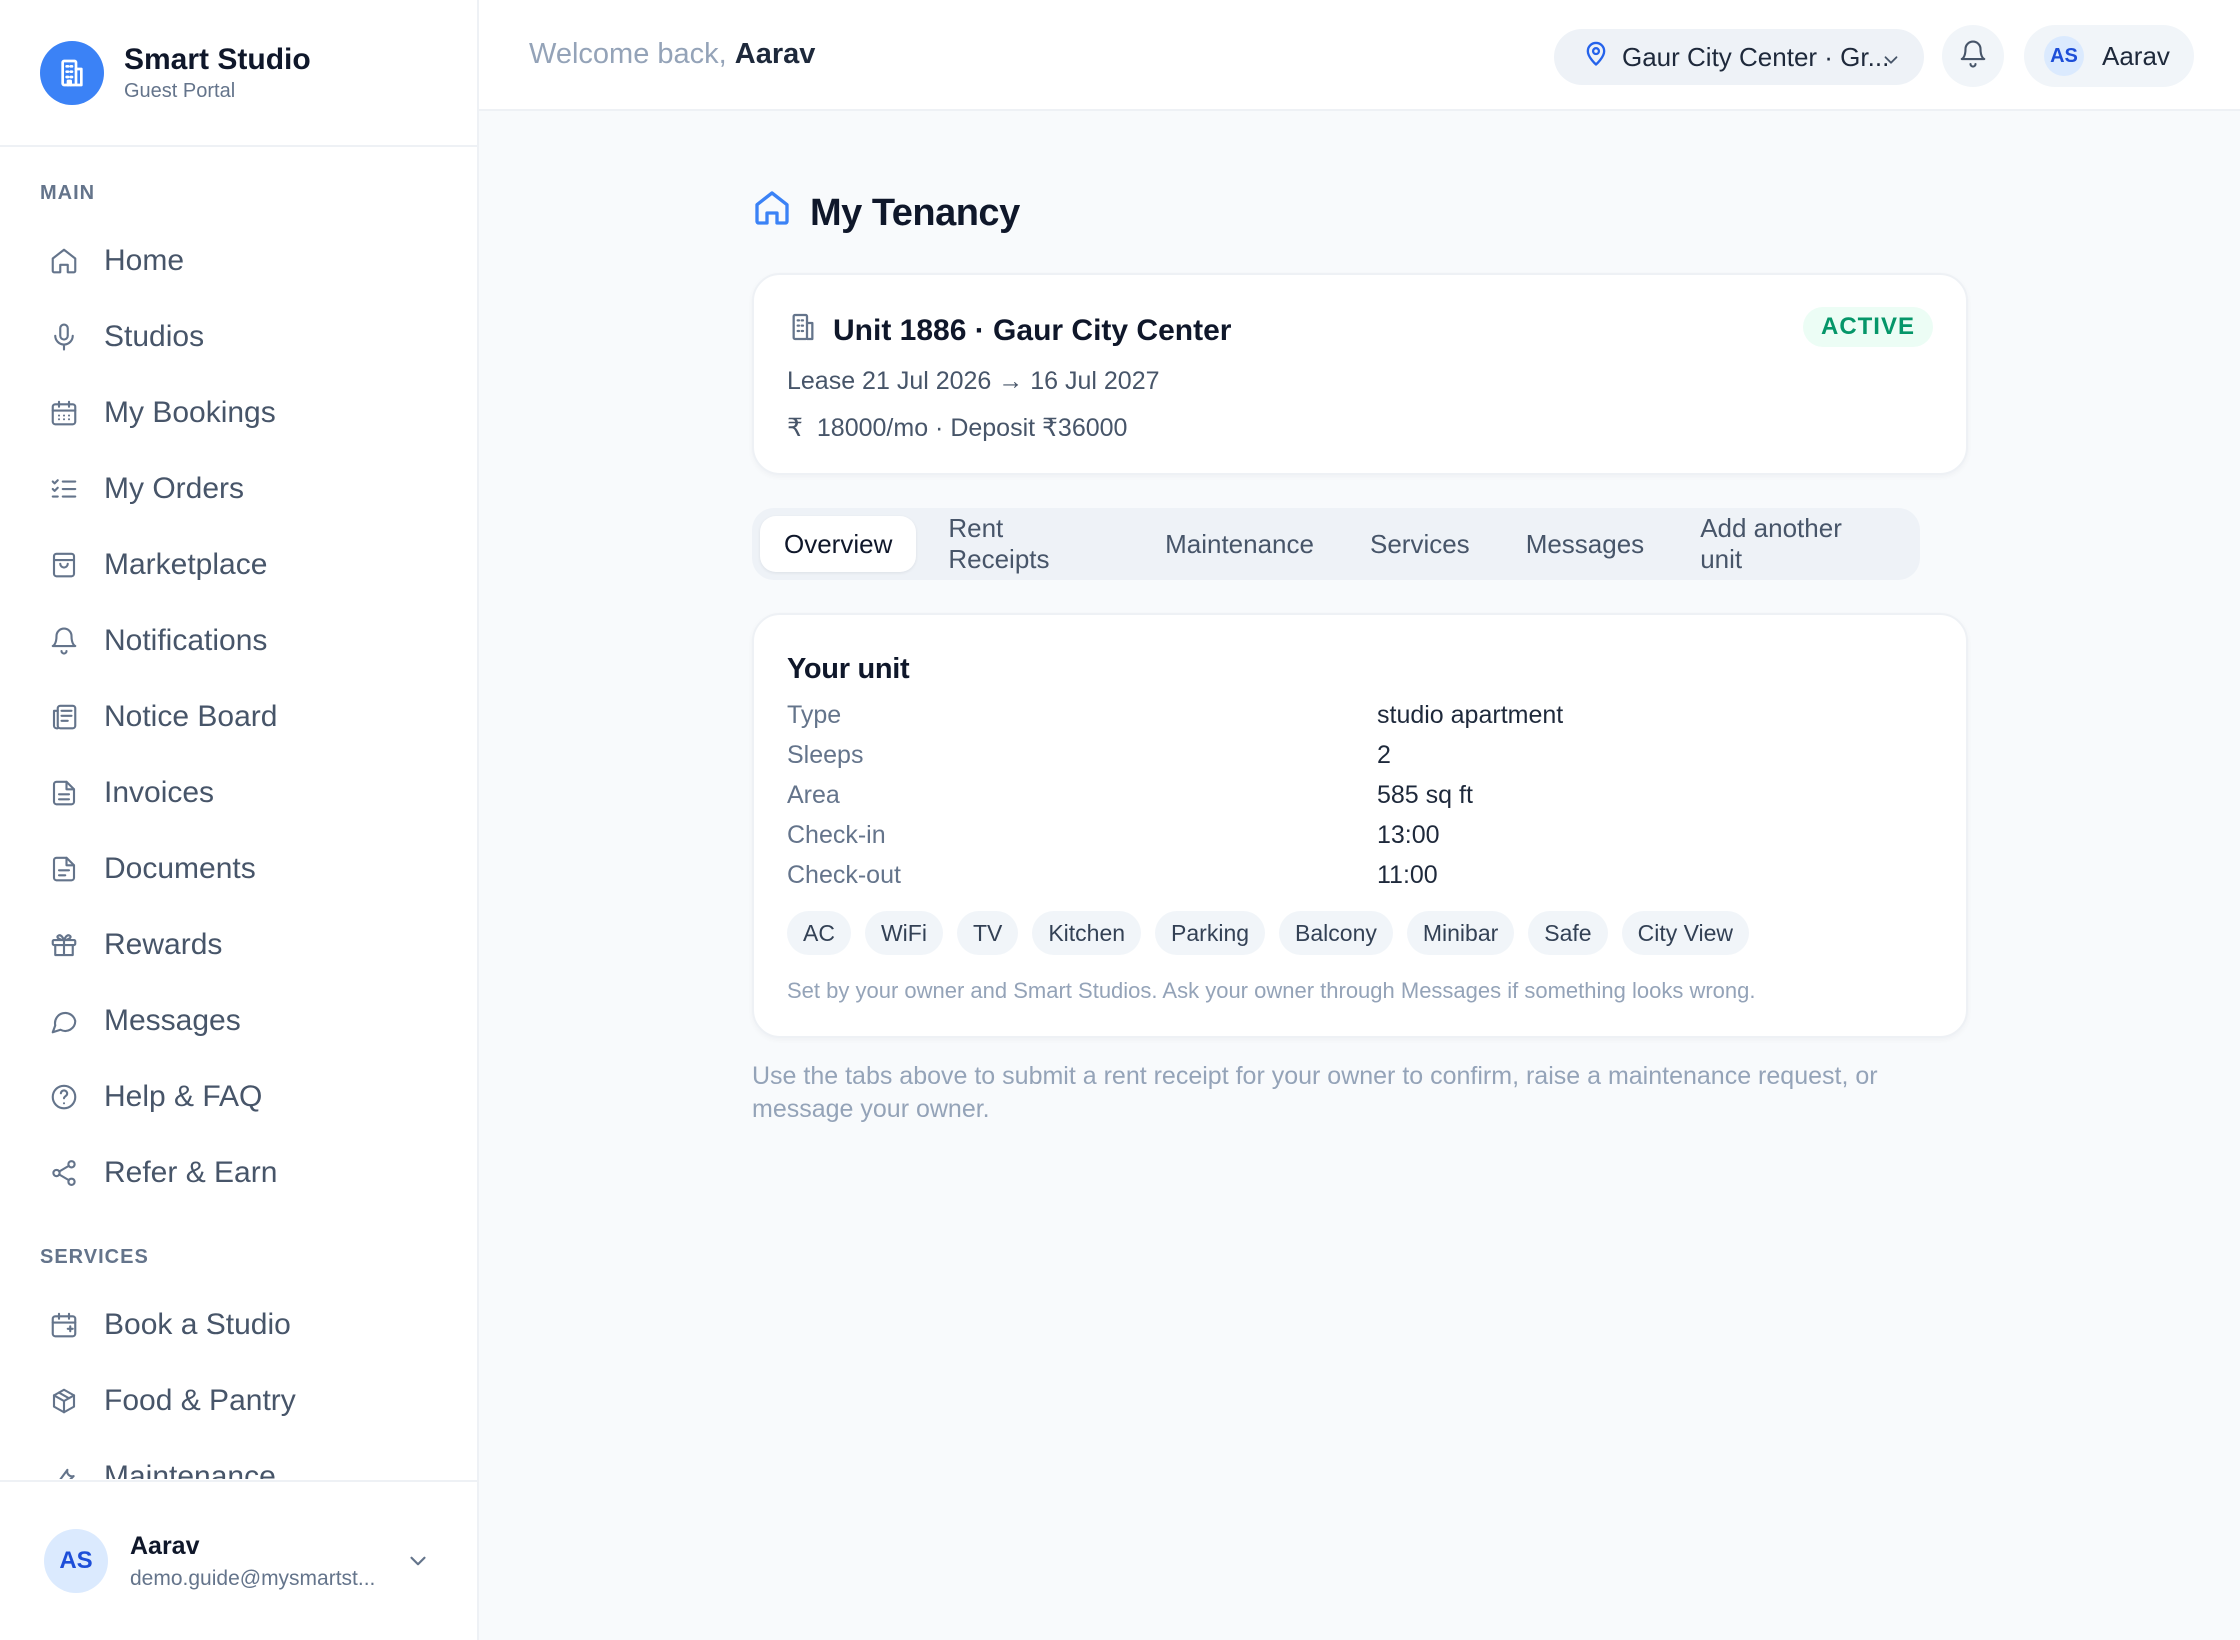 This screenshot has height=1640, width=2240. Describe the element at coordinates (844, 875) in the screenshot. I see `detail-key: Check-out` at that location.